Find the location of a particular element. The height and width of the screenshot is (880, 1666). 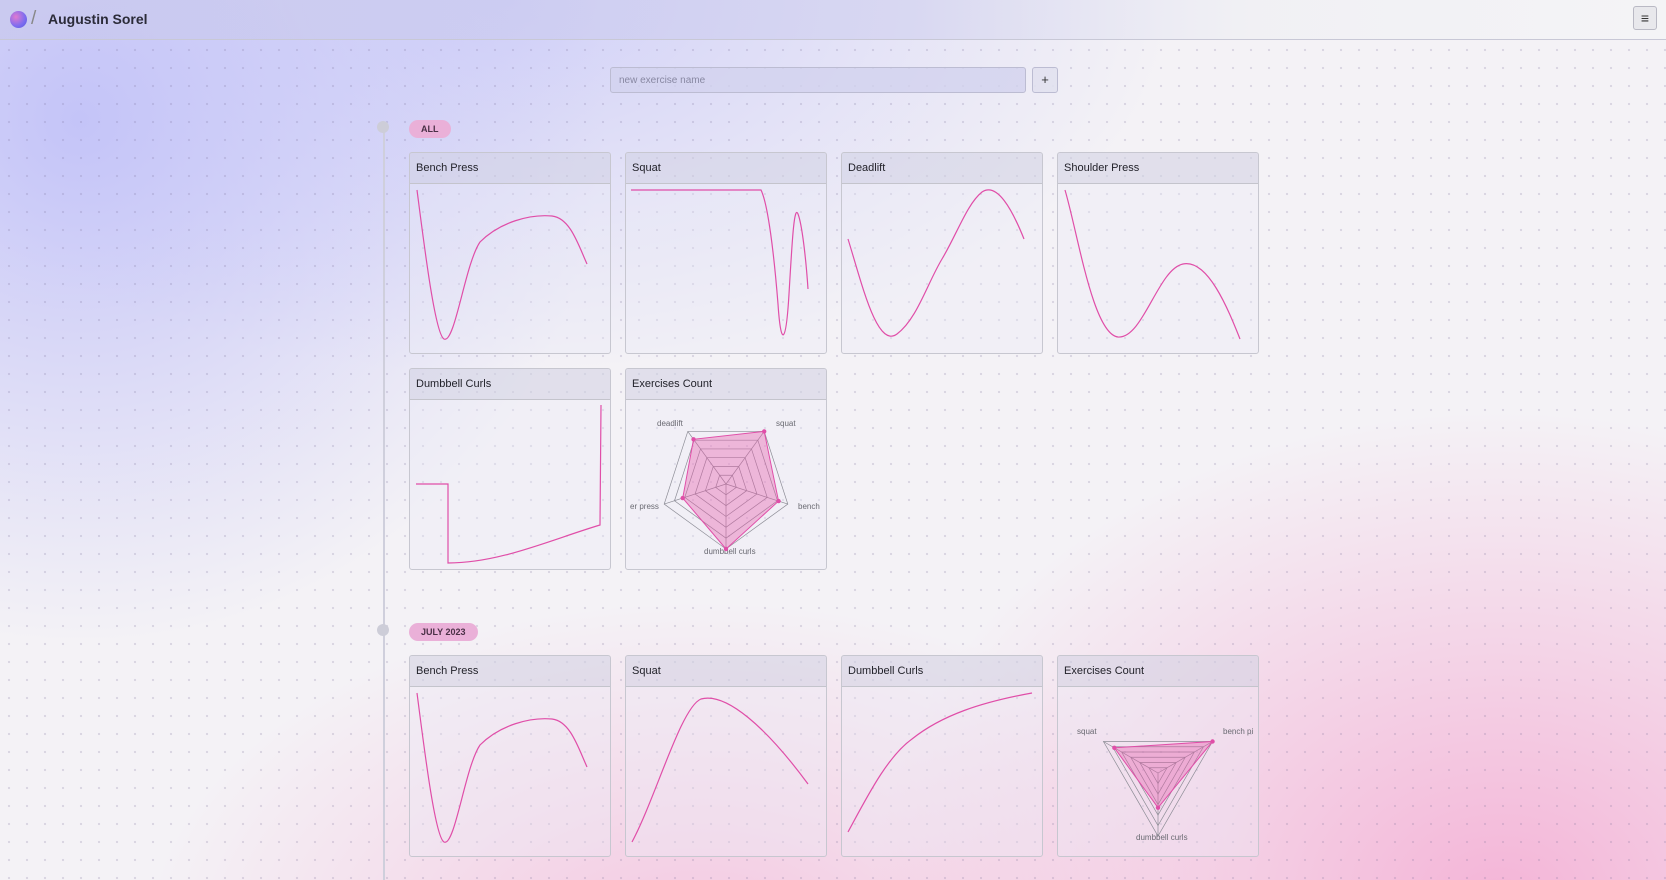

avatar is located at coordinates (18, 19).